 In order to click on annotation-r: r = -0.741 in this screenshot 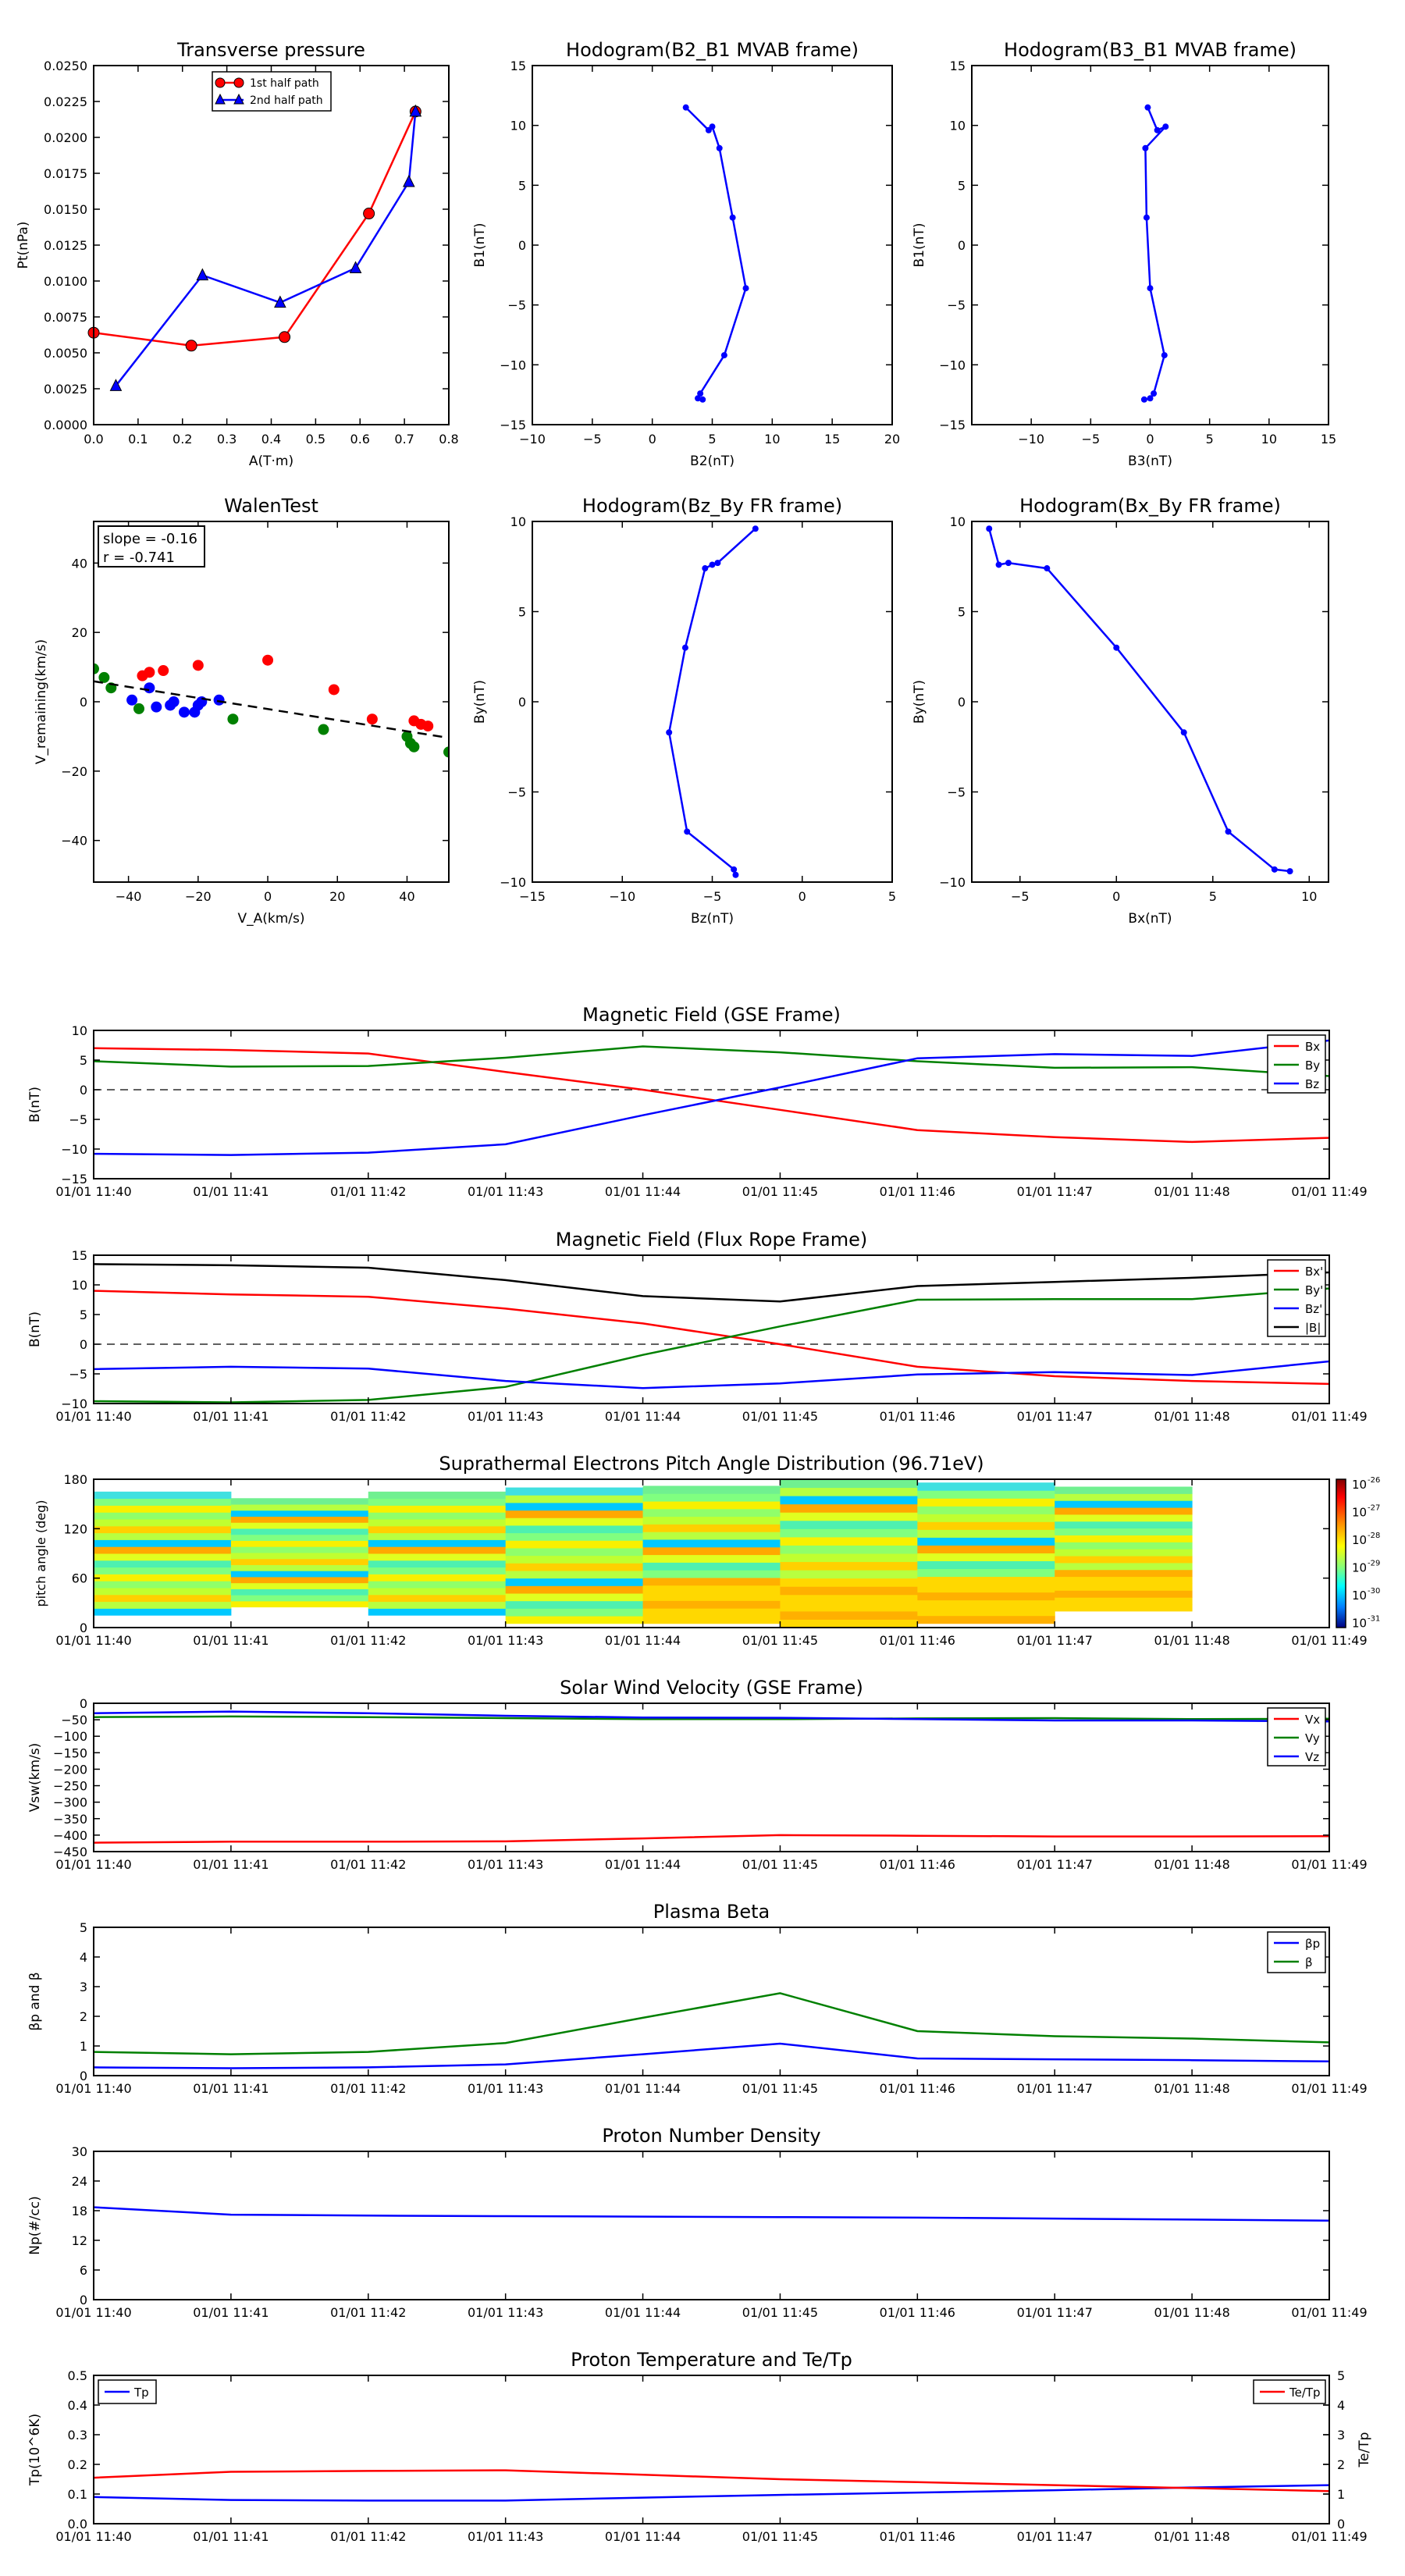, I will do `click(139, 558)`.